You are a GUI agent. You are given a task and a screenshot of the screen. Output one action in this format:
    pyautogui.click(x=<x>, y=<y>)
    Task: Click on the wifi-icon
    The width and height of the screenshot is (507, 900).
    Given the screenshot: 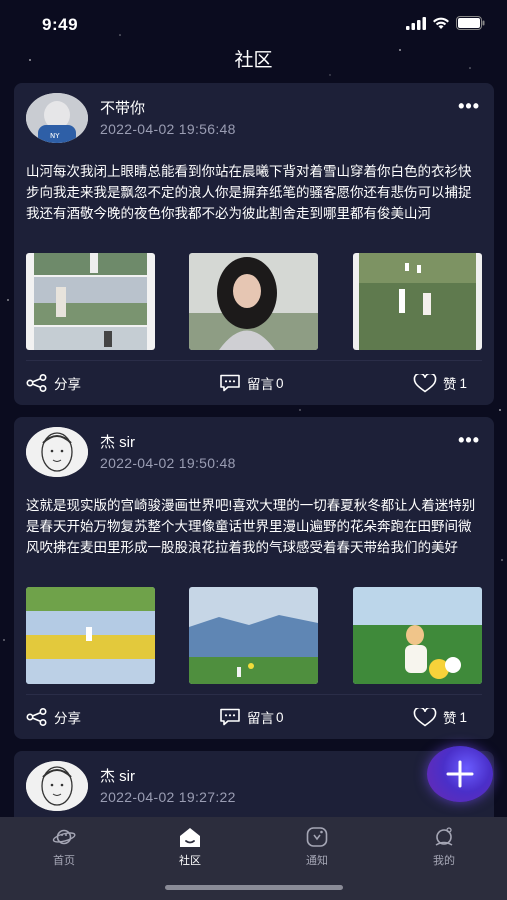 What is the action you would take?
    pyautogui.click(x=441, y=23)
    